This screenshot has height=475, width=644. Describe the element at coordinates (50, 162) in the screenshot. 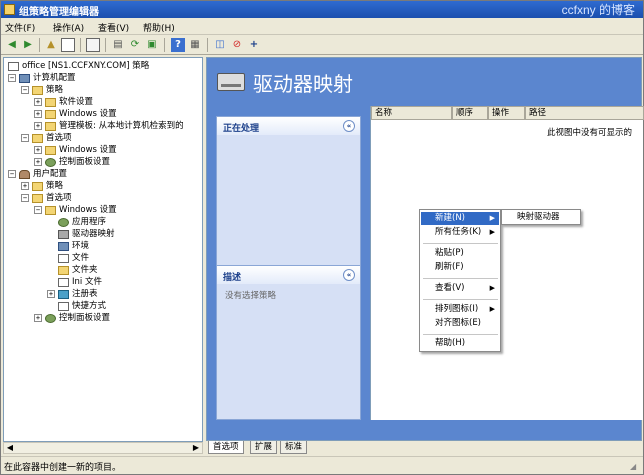

I see `control-panel-icon` at that location.